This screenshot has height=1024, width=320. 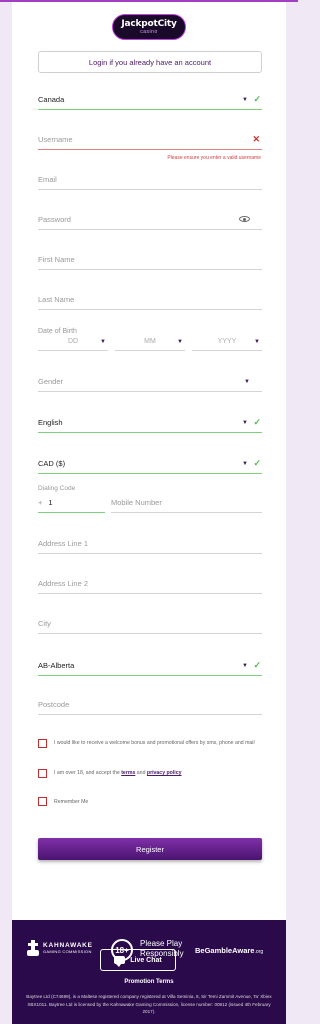 I want to click on province-select: AB-Alberta ▼ ✓, so click(x=150, y=666).